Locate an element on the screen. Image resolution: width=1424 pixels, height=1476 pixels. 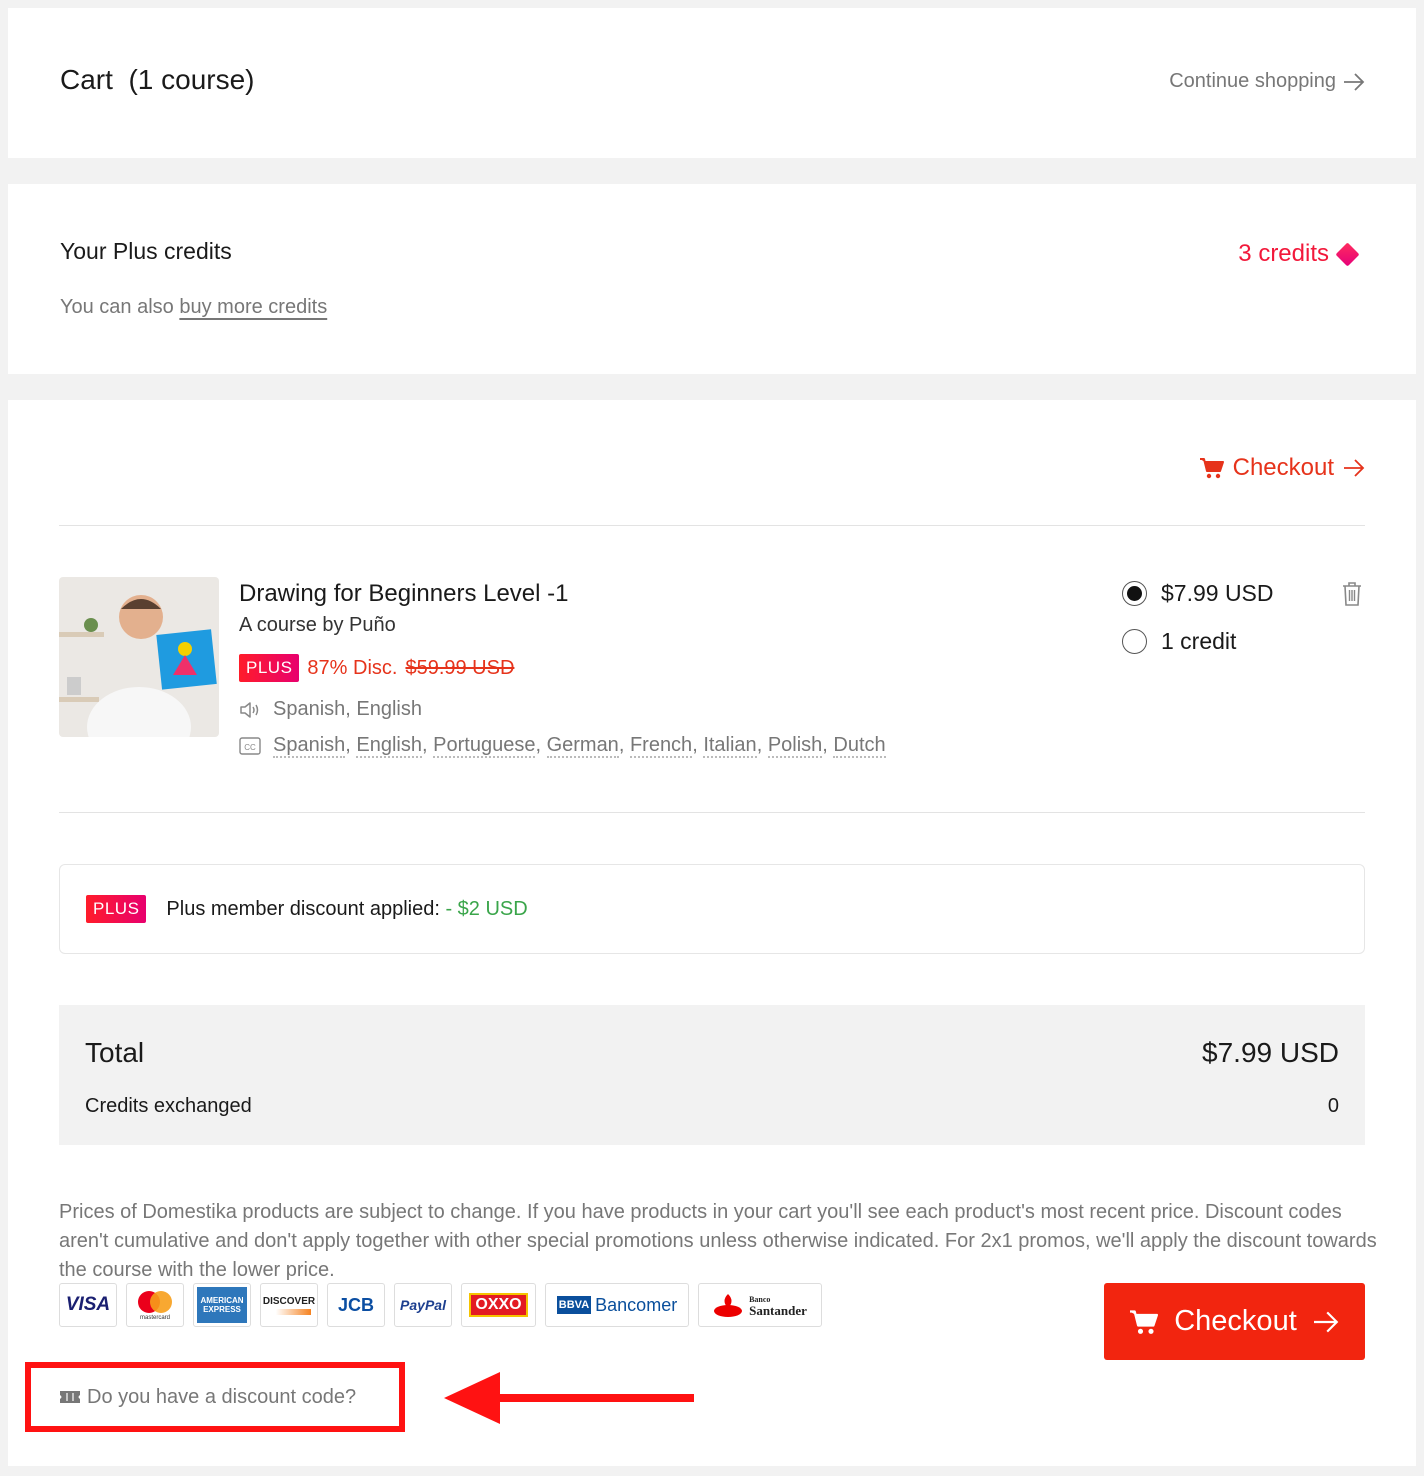
closed-captions-icon: CC is located at coordinates (250, 745).